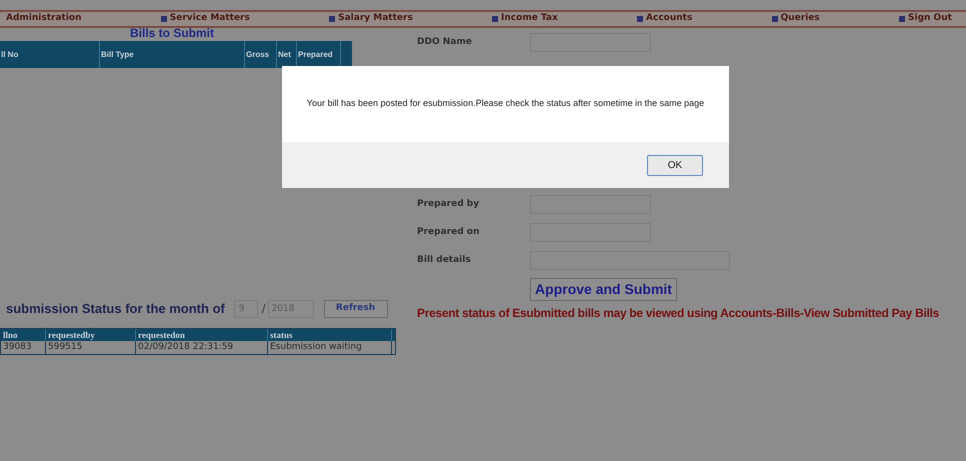  Describe the element at coordinates (675, 165) in the screenshot. I see `ok-button: OK` at that location.